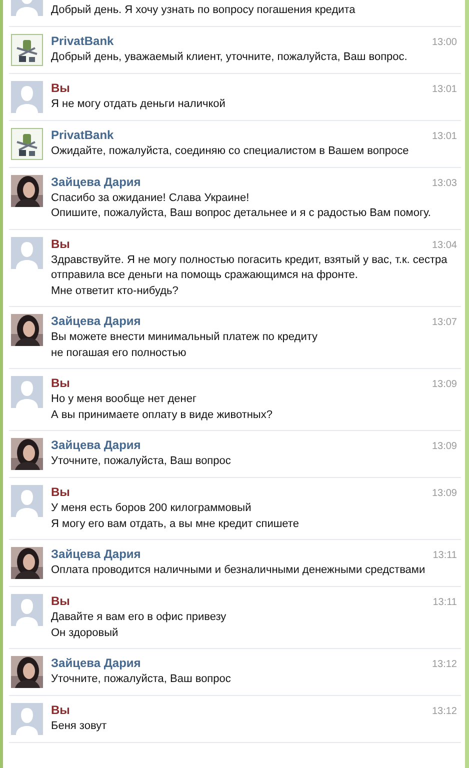 The width and height of the screenshot is (469, 768). Describe the element at coordinates (175, 524) in the screenshot. I see `message-text: Я могу его вам отдать, а вы мне кредит спишете` at that location.